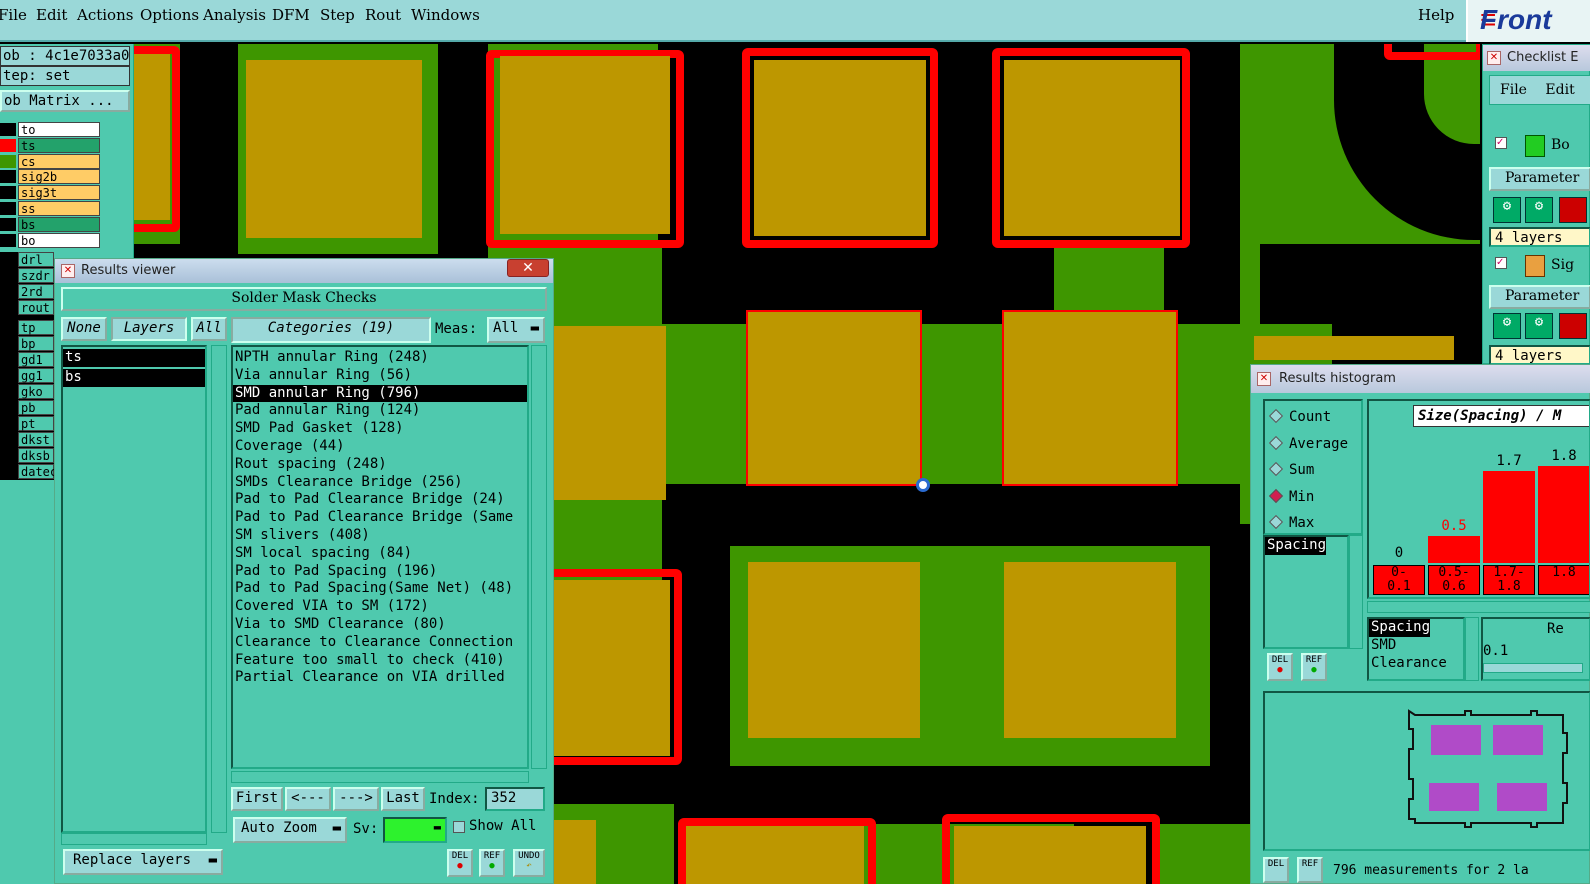 The width and height of the screenshot is (1590, 884). I want to click on layer-row: bp, so click(27, 343).